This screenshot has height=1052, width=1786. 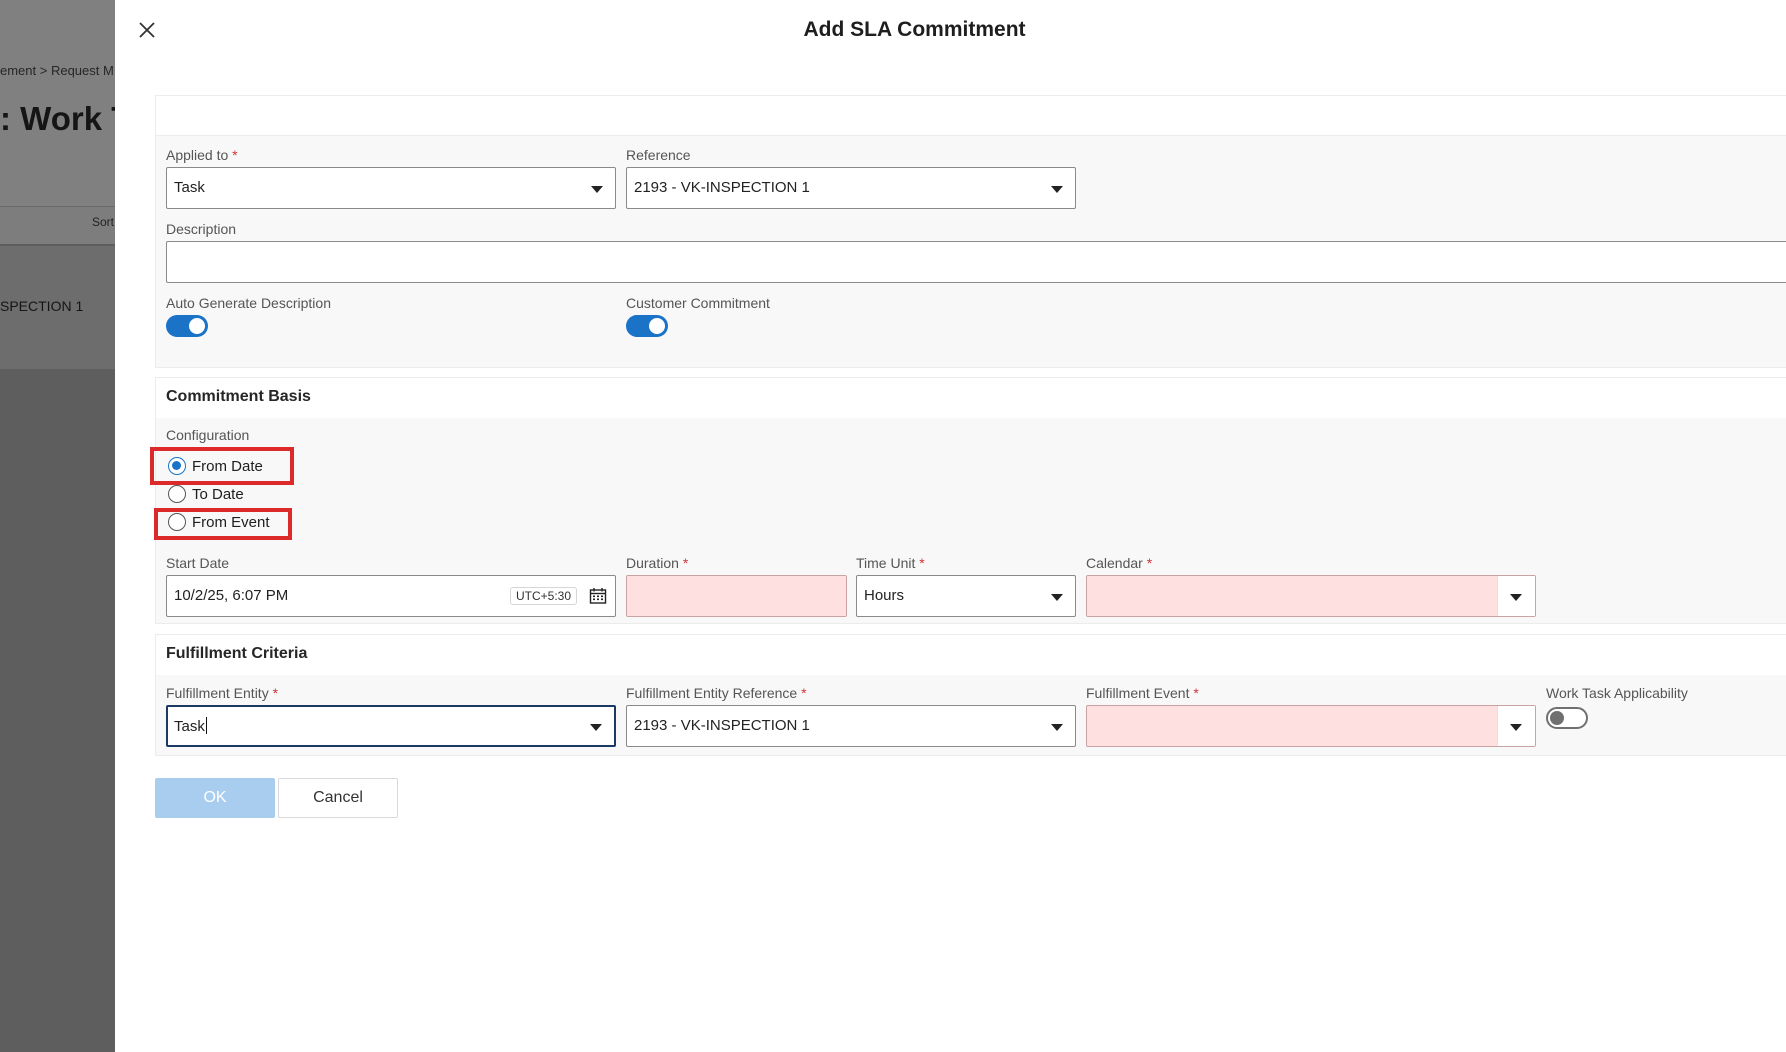 I want to click on radio-label: From Date, so click(x=227, y=466).